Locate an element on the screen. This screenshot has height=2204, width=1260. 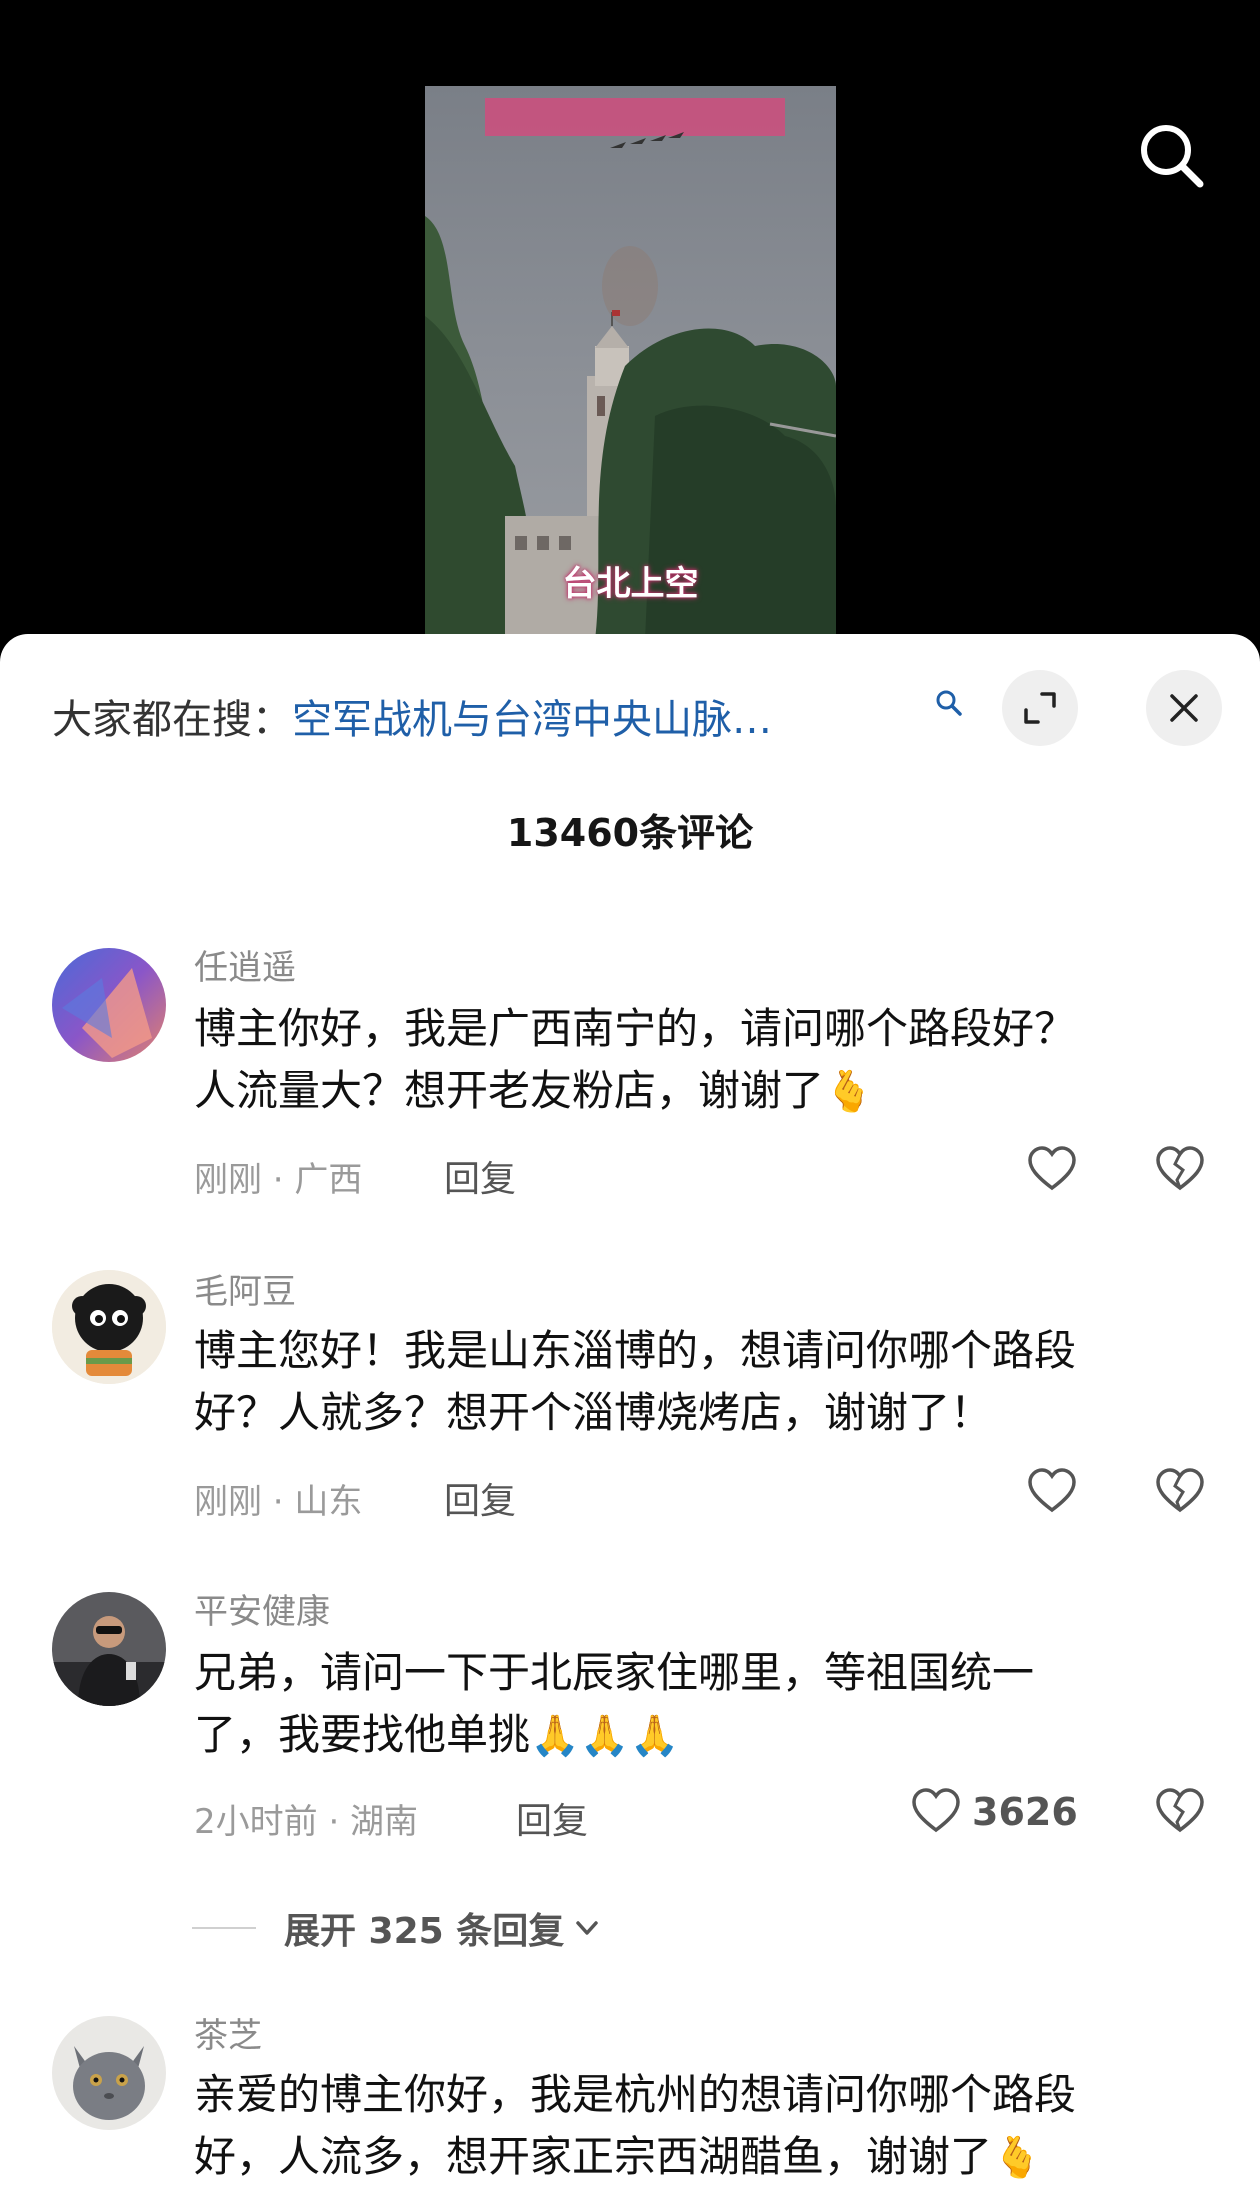
comment-line: 博主你好，我是广西南宁的，请问哪个路段好？ is located at coordinates (635, 1028).